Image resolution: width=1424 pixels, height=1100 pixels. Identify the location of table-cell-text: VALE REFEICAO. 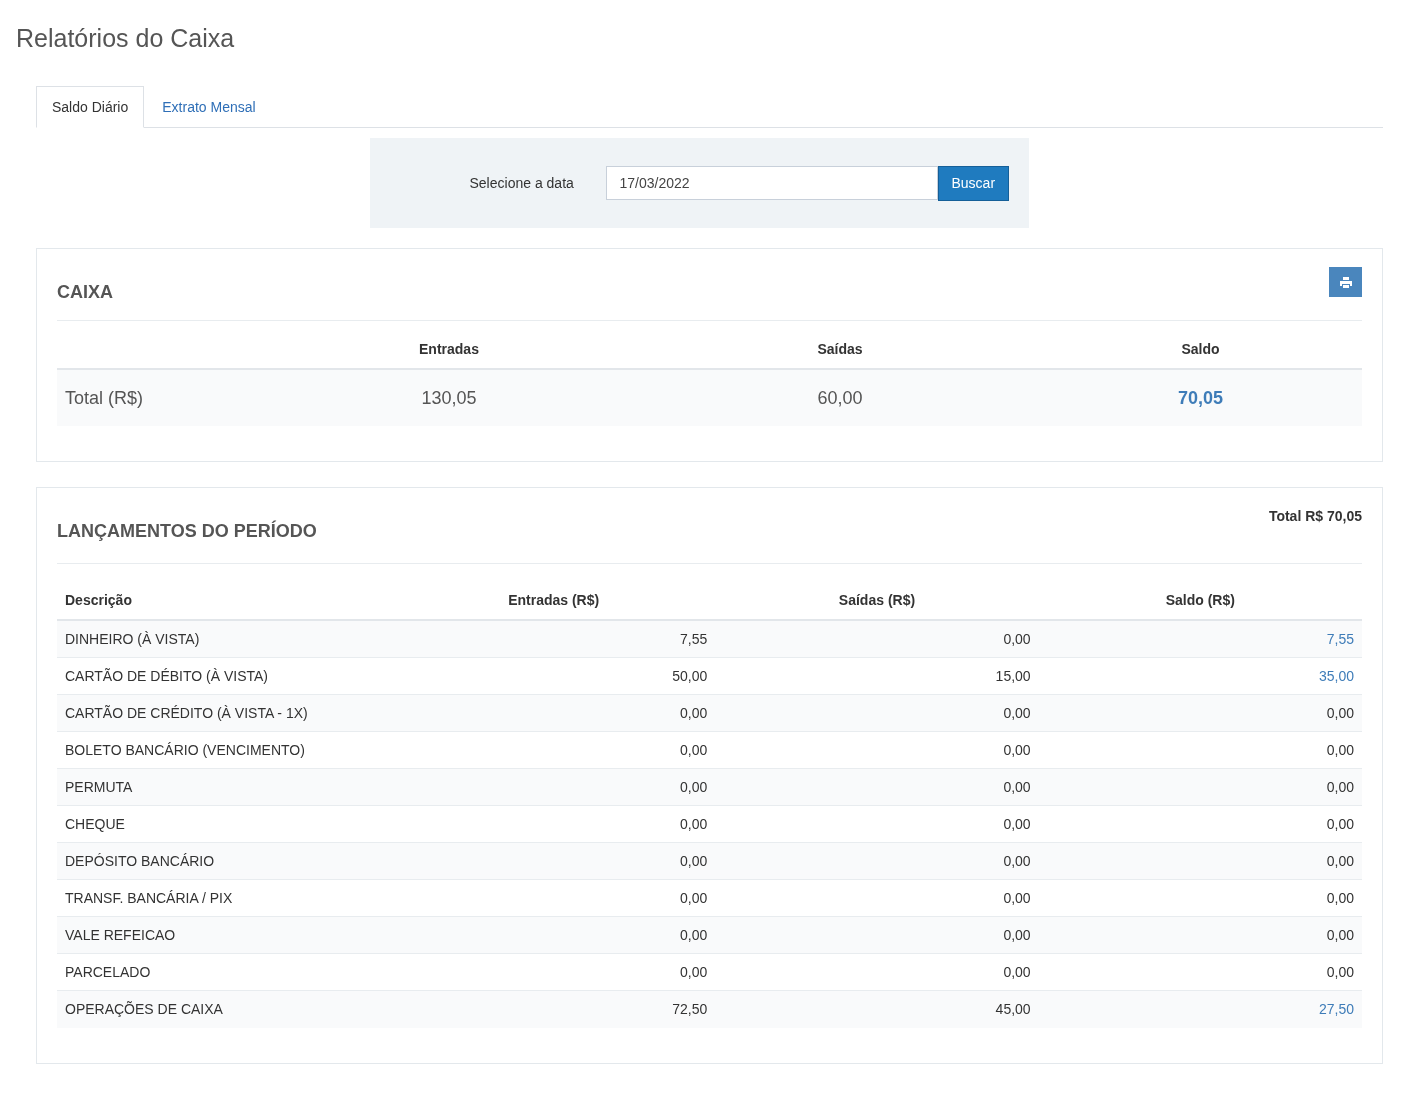
(120, 935).